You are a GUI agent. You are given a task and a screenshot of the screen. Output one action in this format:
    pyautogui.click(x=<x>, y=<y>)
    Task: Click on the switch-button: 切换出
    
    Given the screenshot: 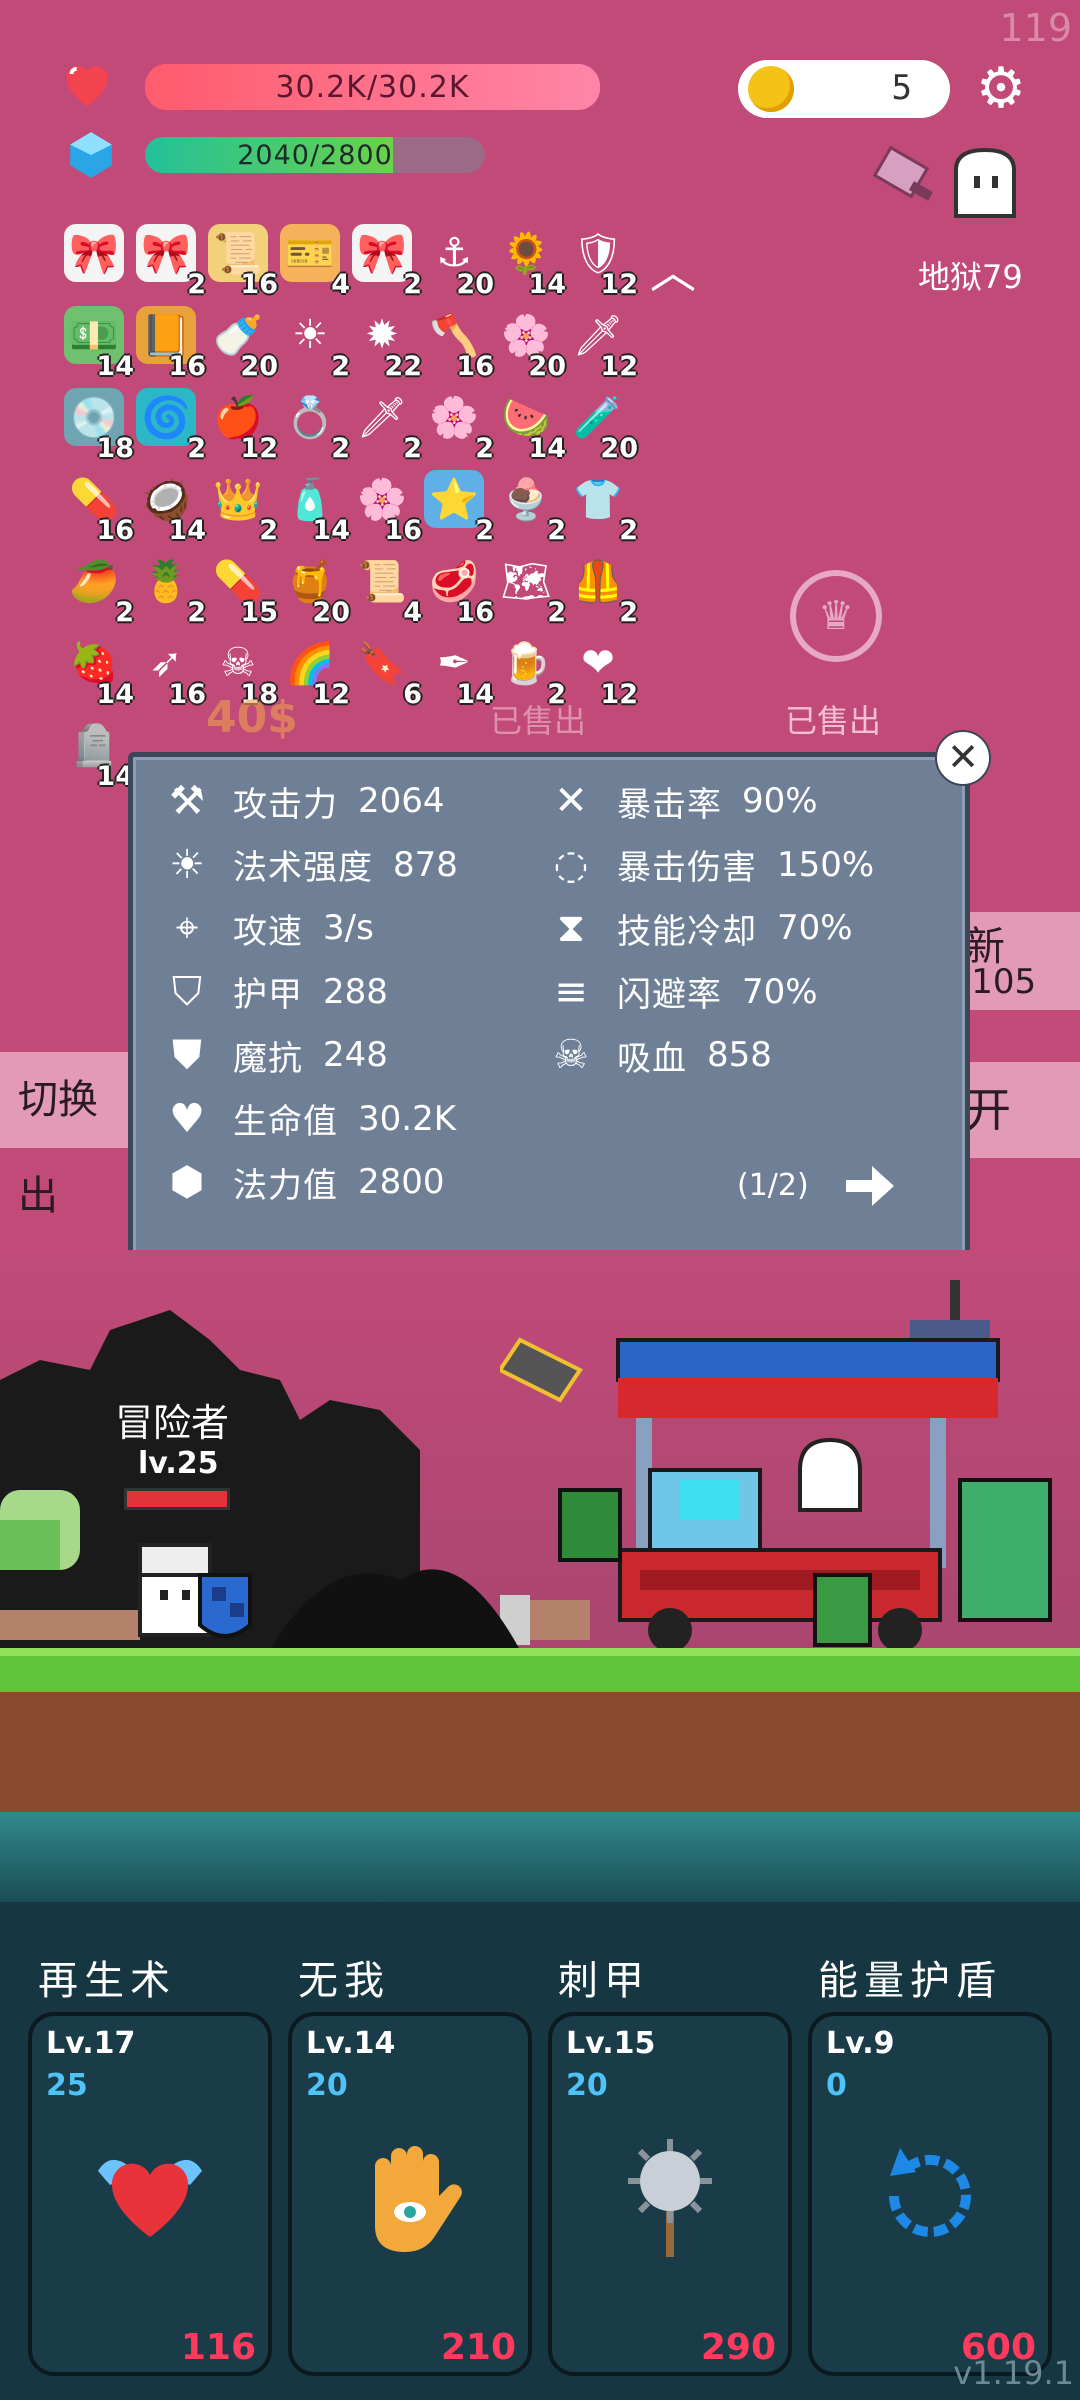 What is the action you would take?
    pyautogui.click(x=65, y=1135)
    